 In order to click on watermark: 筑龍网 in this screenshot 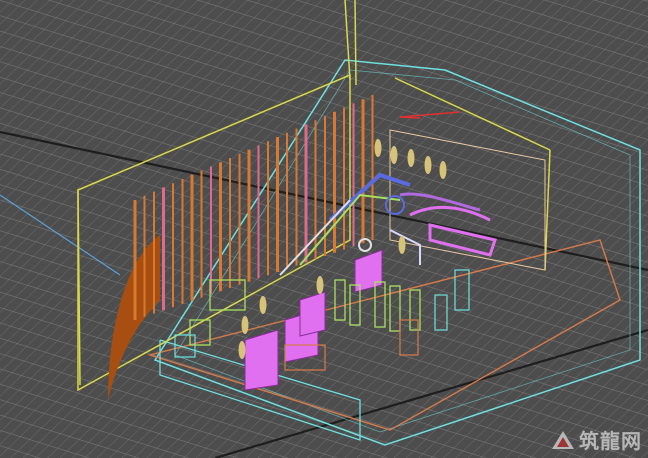, I will do `click(596, 439)`.